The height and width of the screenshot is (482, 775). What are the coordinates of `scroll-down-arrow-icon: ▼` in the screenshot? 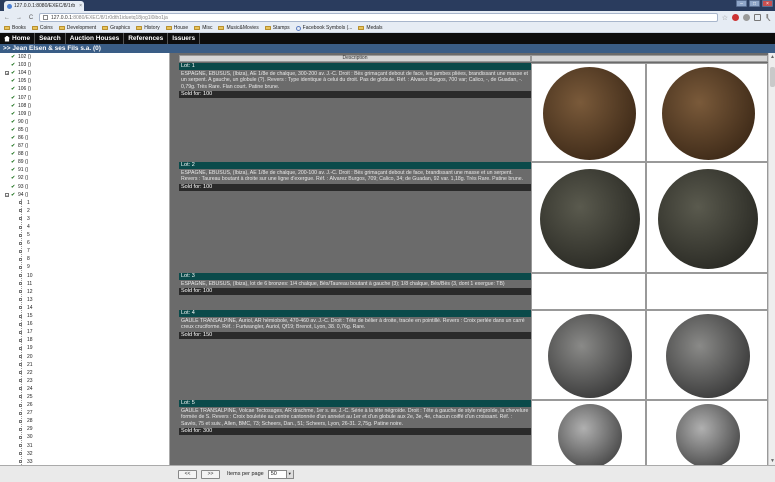 It's located at (772, 461).